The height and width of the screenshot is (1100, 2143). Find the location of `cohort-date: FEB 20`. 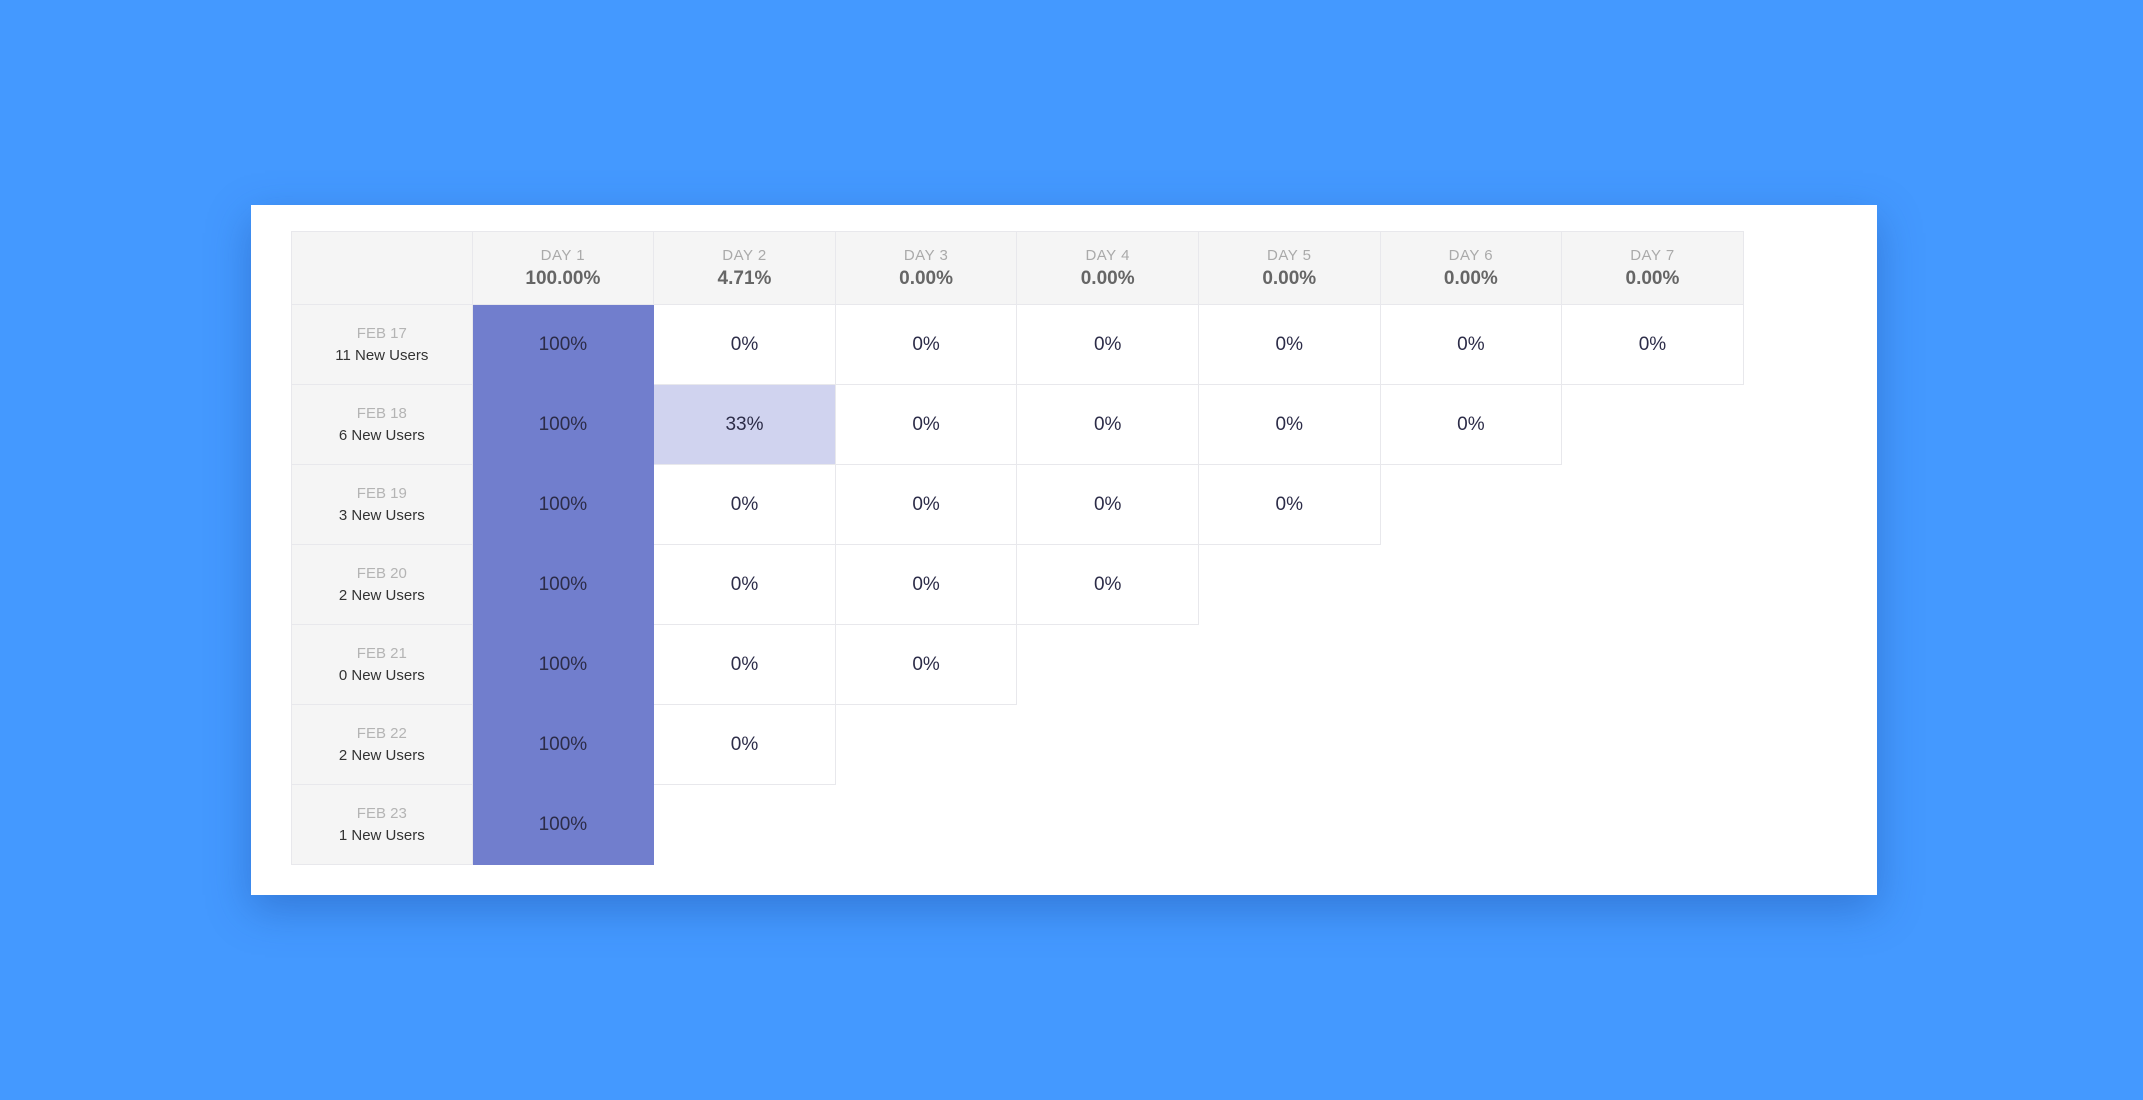

cohort-date: FEB 20 is located at coordinates (381, 573).